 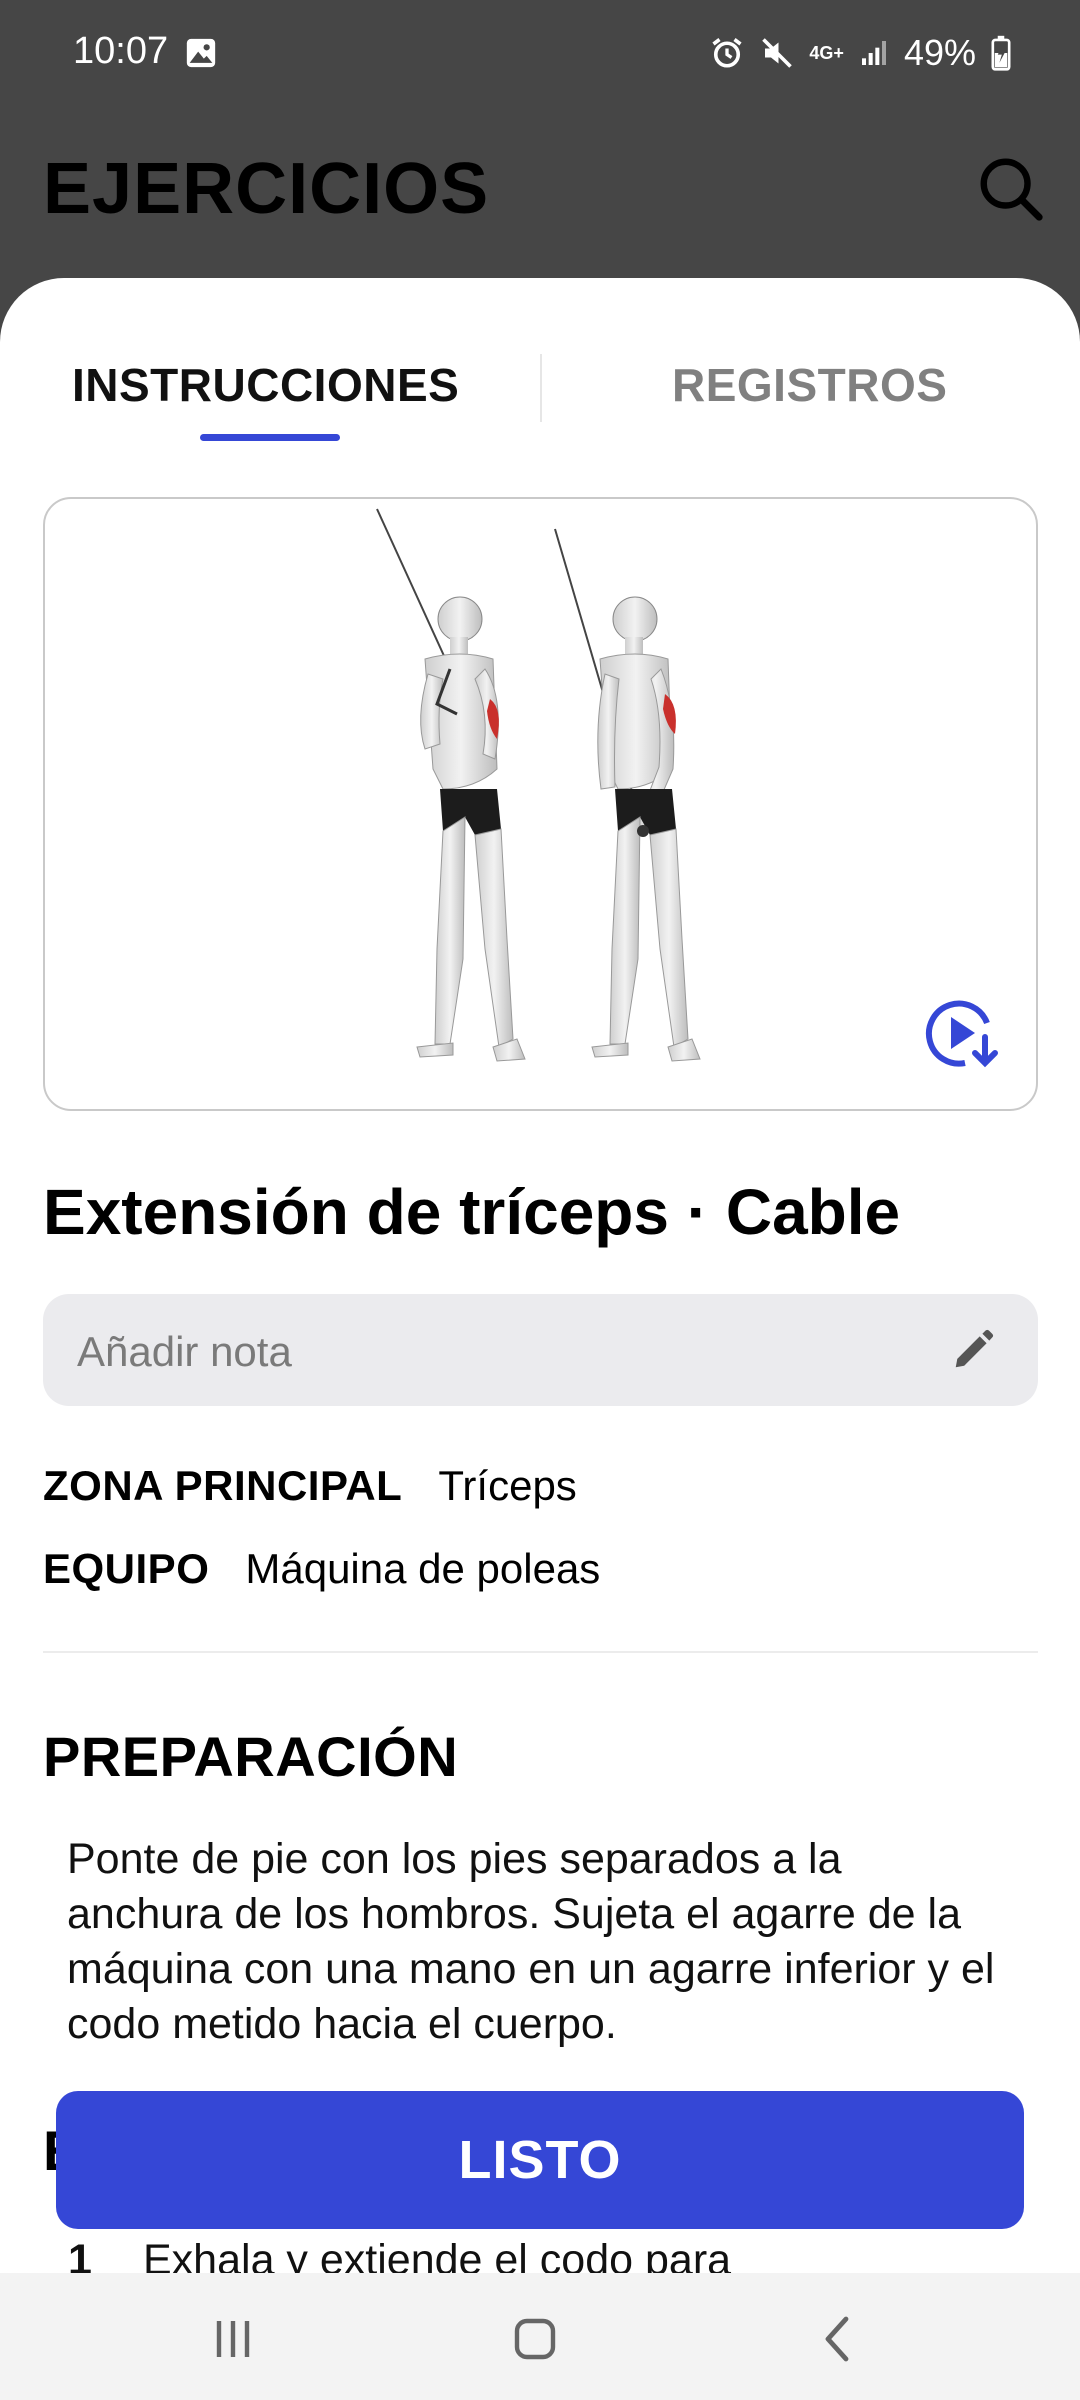 What do you see at coordinates (121, 51) in the screenshot?
I see `status-time: 10:07` at bounding box center [121, 51].